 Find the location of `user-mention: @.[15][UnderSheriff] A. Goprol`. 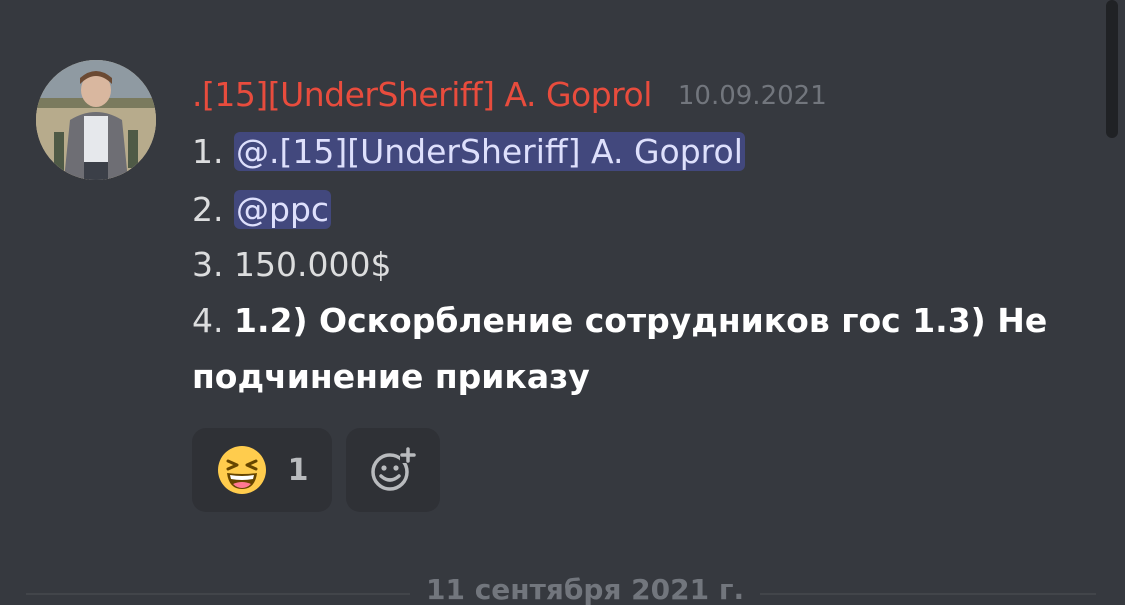

user-mention: @.[15][UnderSheriff] A. Goprol is located at coordinates (489, 151).